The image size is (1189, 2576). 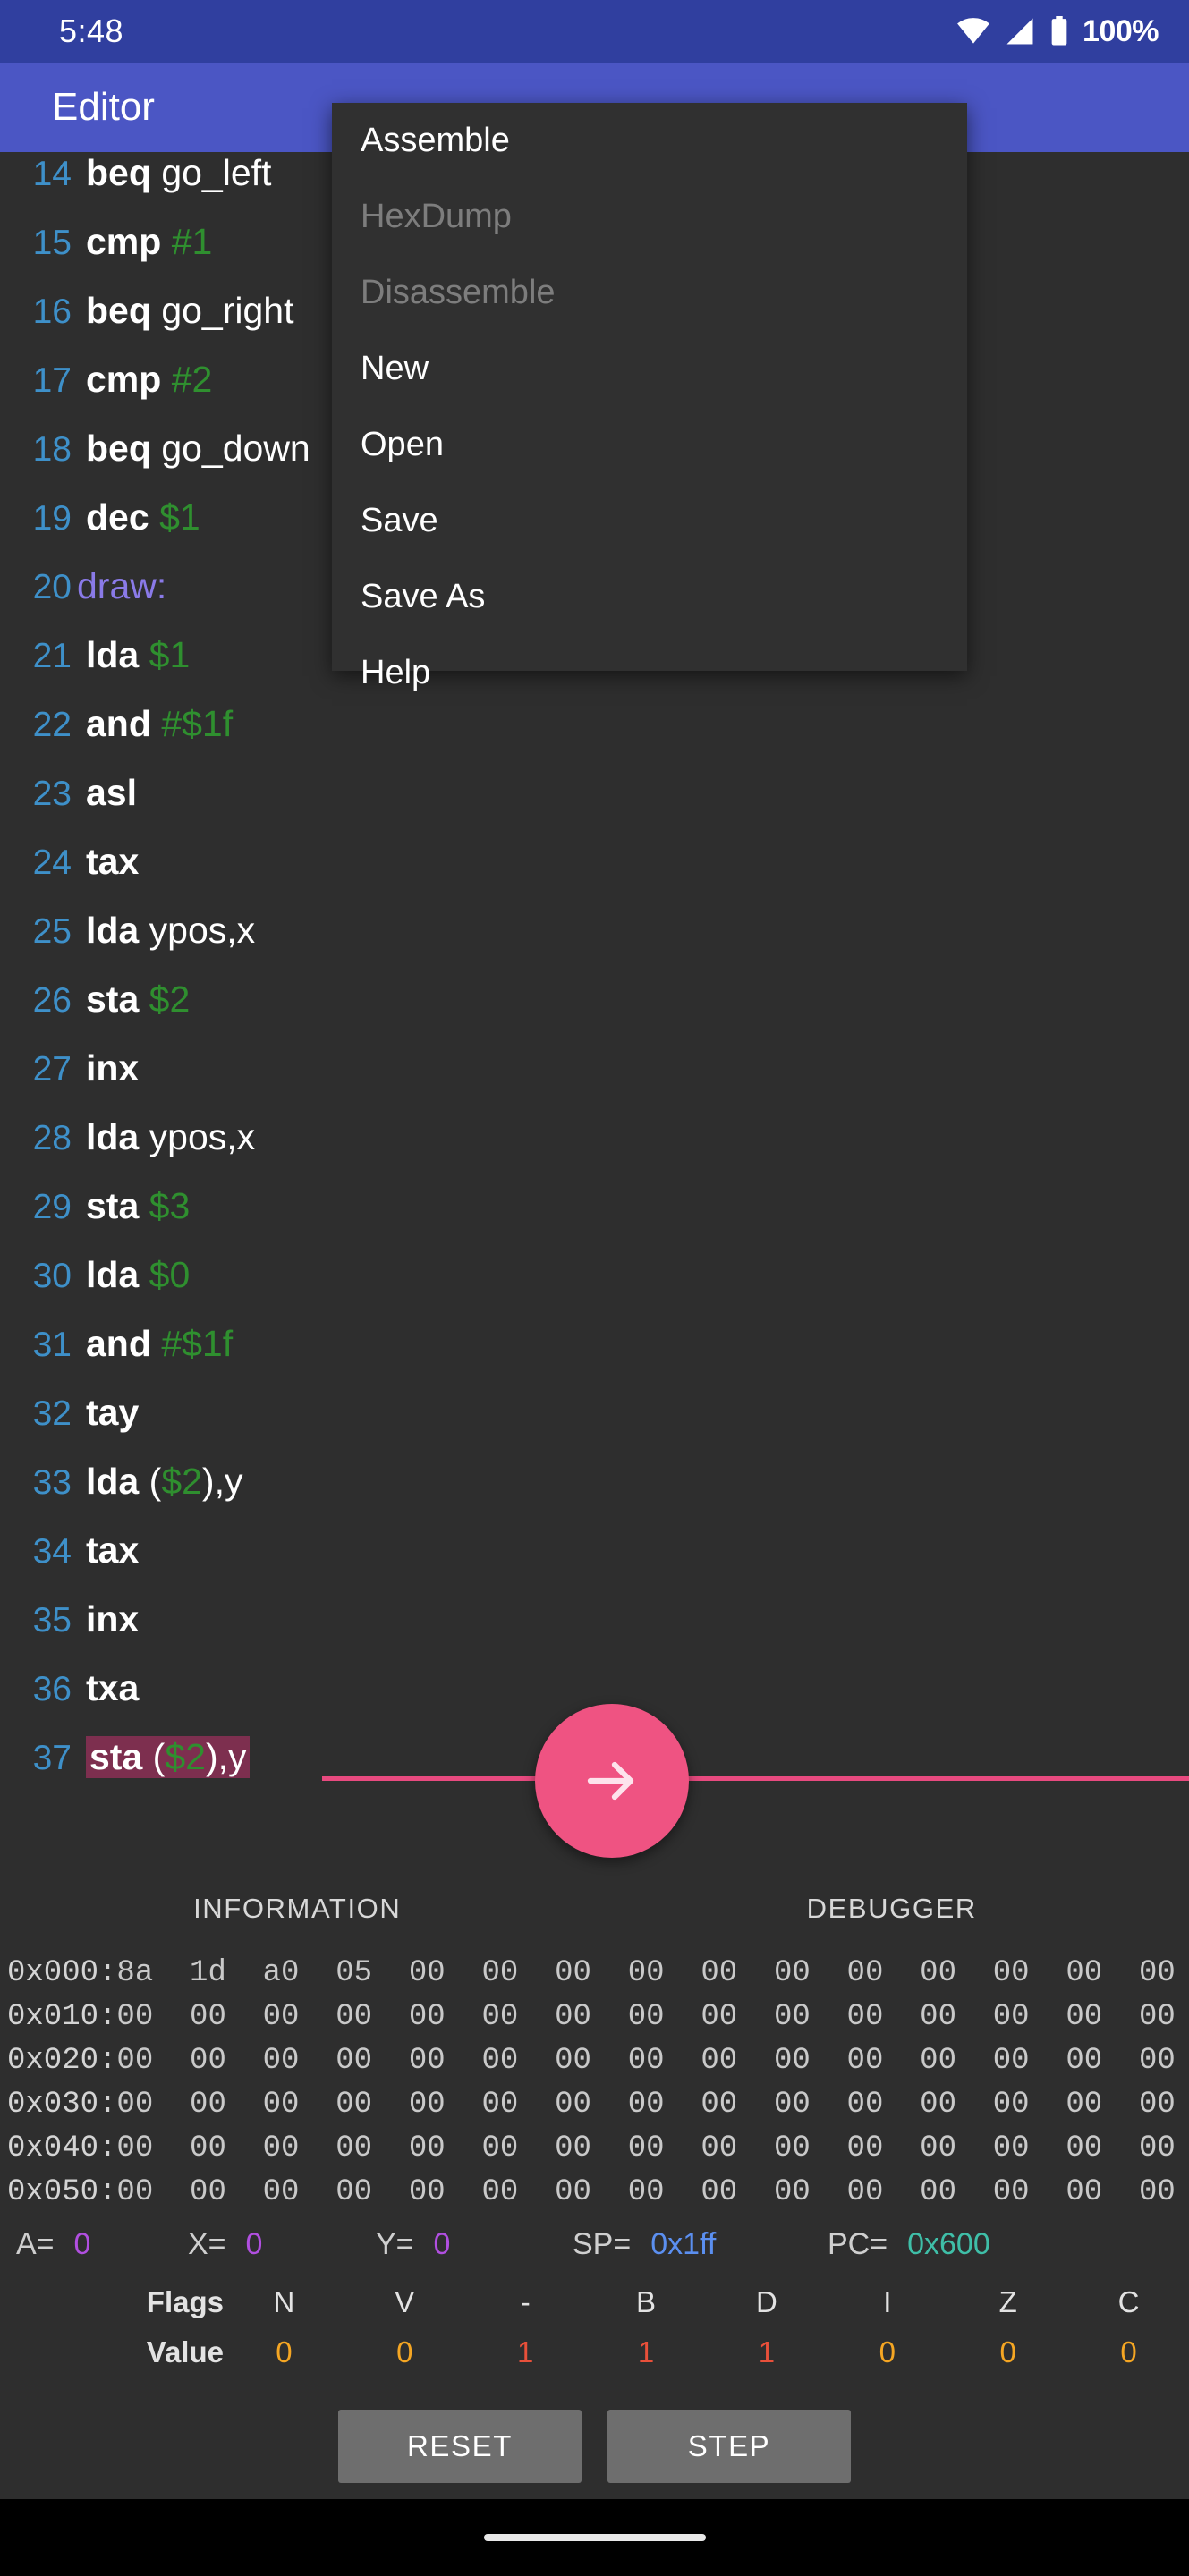 What do you see at coordinates (594, 1219) in the screenshot?
I see `code-line: 29 sta $3` at bounding box center [594, 1219].